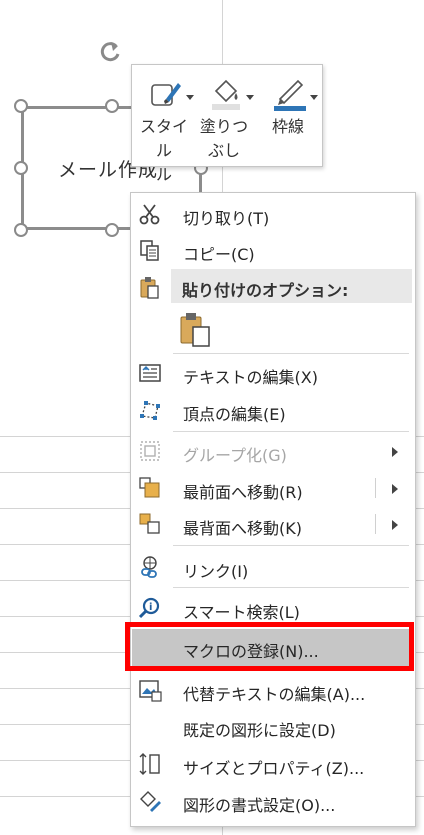  Describe the element at coordinates (149, 487) in the screenshot. I see `bring-to-front-icon` at that location.